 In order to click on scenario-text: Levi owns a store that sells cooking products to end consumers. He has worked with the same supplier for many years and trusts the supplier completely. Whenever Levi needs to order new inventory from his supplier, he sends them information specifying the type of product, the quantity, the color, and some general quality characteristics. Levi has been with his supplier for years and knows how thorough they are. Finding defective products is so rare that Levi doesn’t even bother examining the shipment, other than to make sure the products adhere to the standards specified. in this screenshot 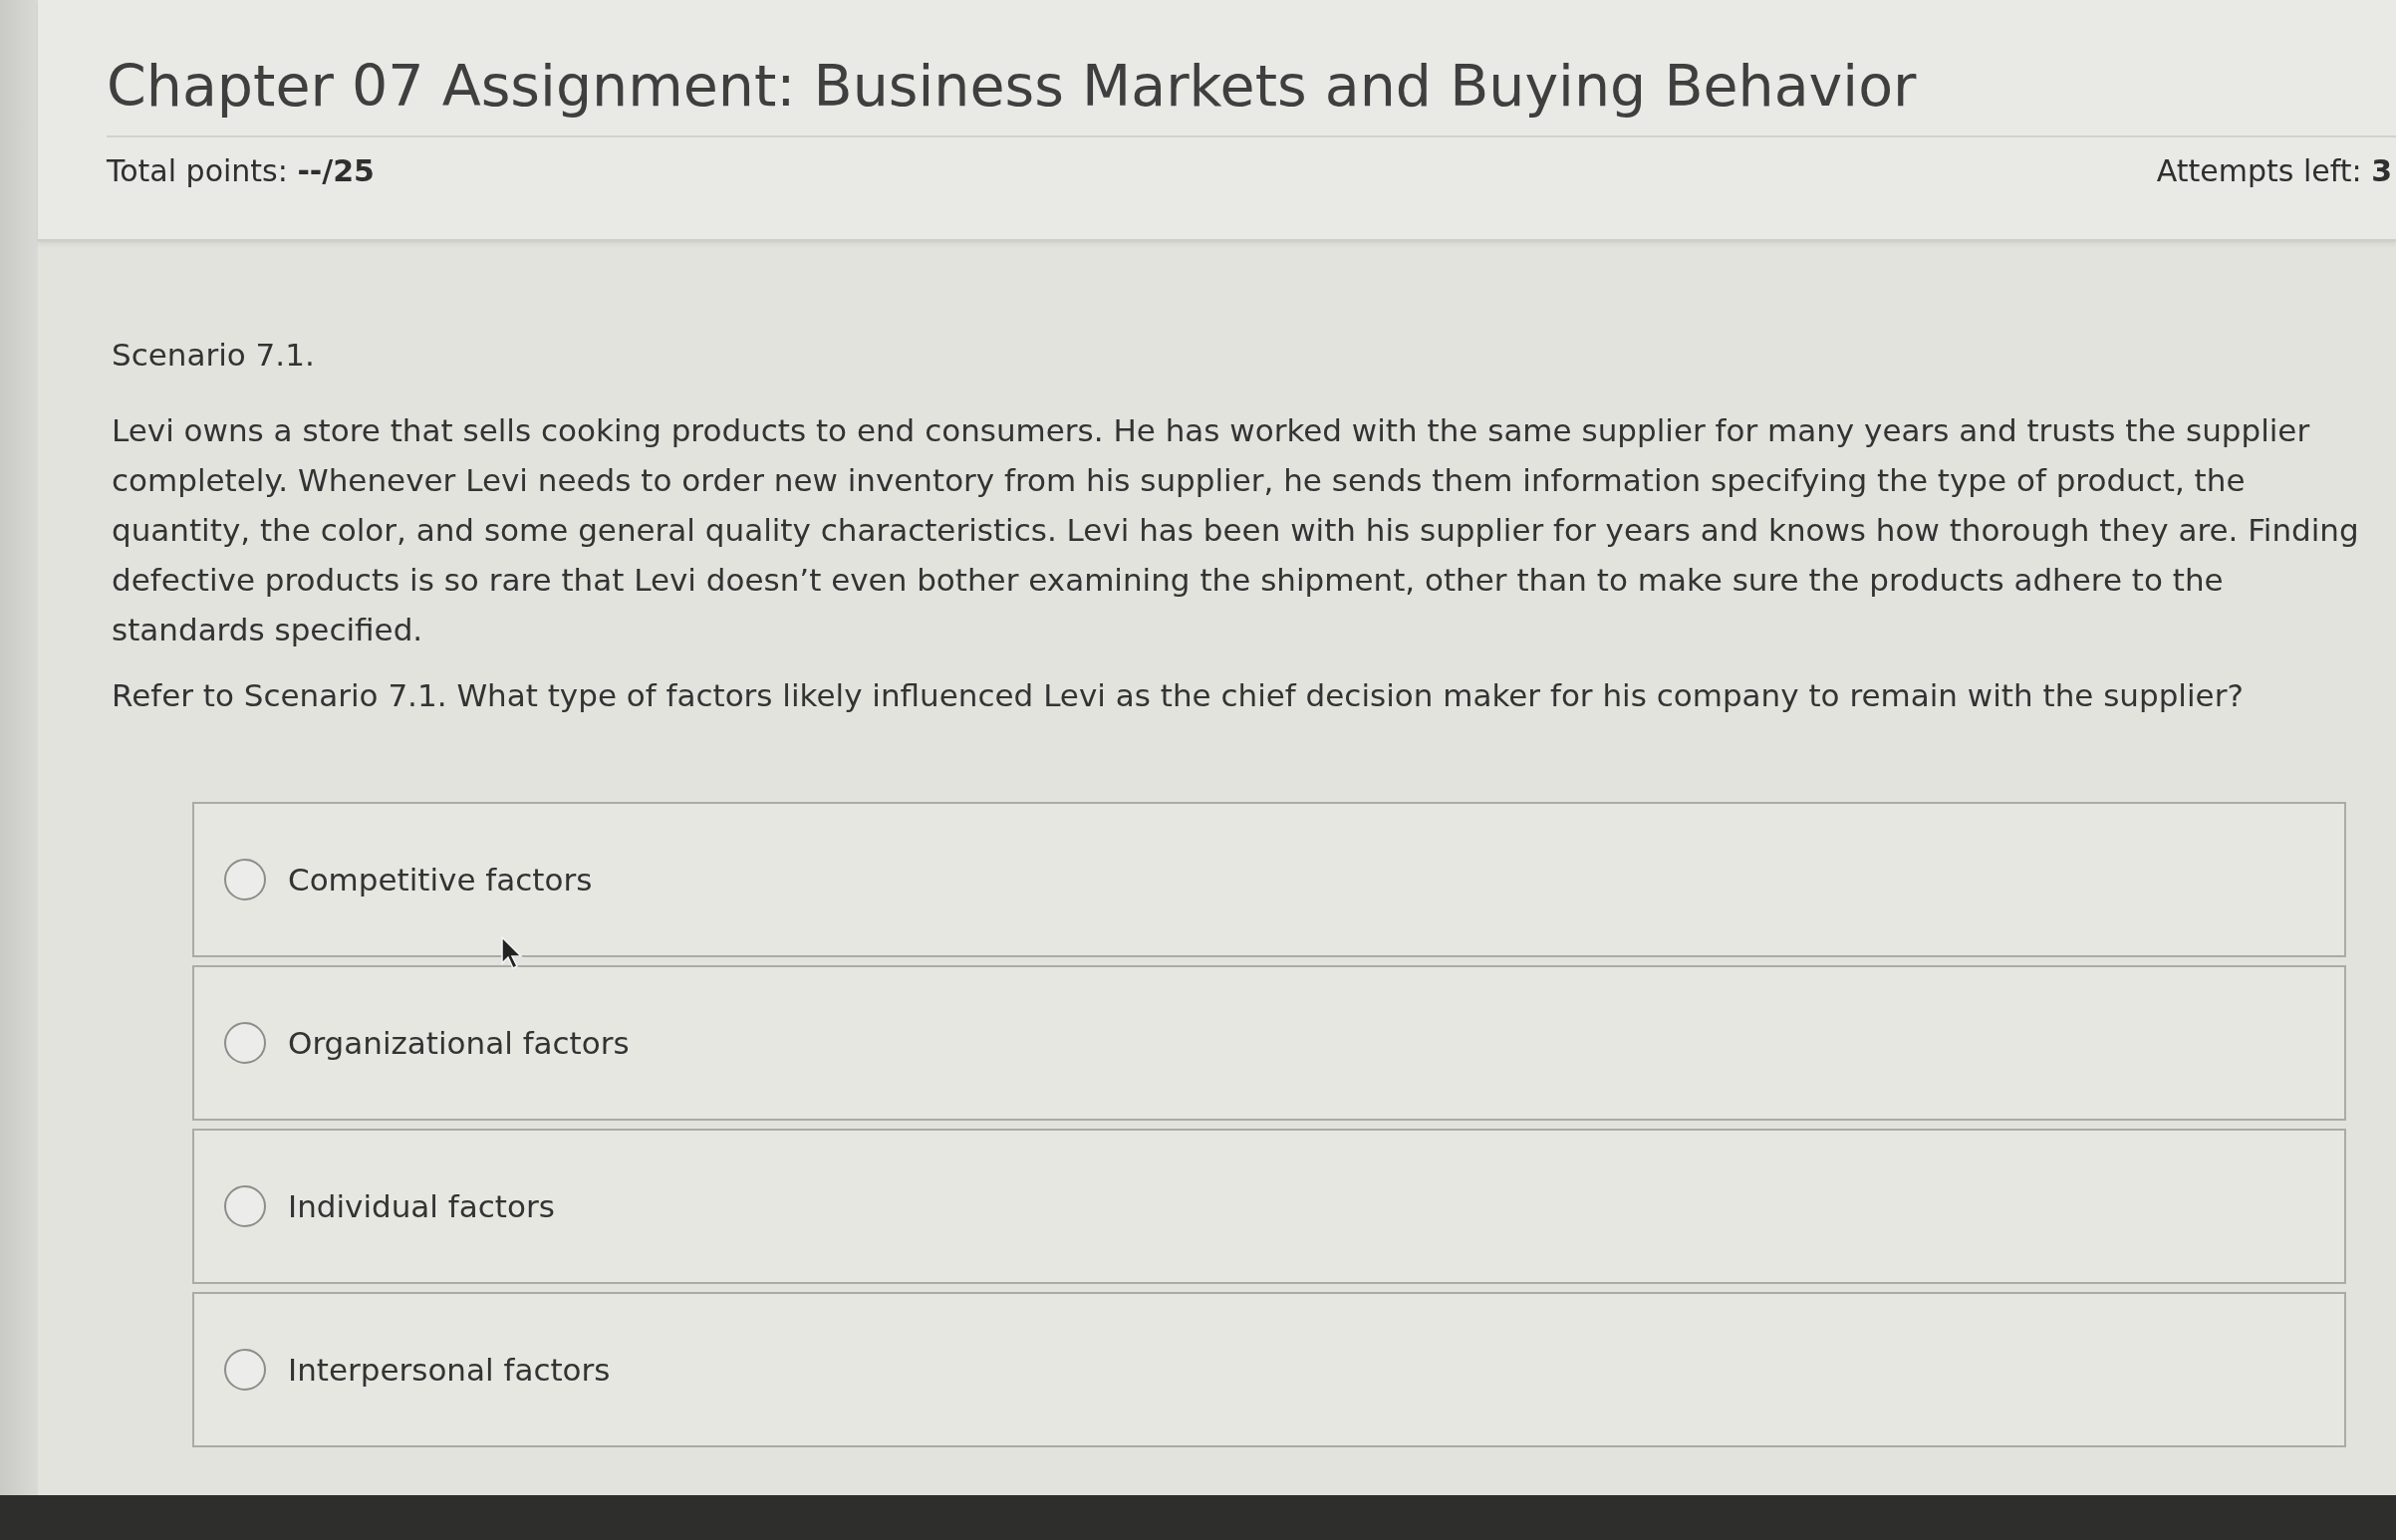, I will do `click(1236, 530)`.